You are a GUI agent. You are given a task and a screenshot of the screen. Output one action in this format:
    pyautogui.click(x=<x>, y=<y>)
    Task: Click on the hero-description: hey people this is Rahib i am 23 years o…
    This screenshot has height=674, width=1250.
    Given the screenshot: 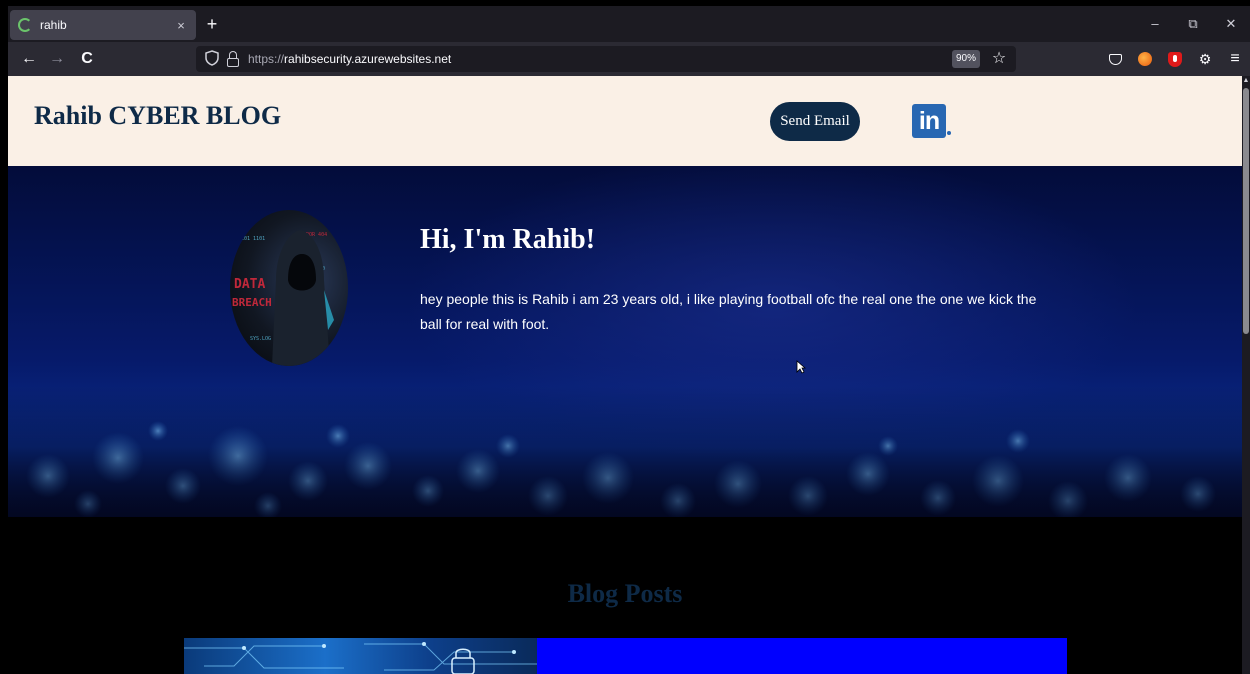 What is the action you would take?
    pyautogui.click(x=728, y=311)
    